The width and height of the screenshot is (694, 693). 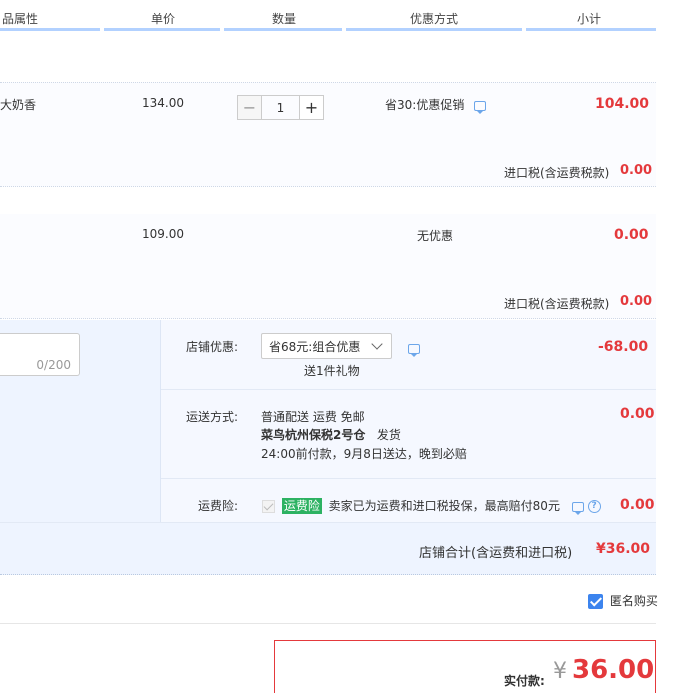 I want to click on checkbox-checked-icon, so click(x=595, y=601).